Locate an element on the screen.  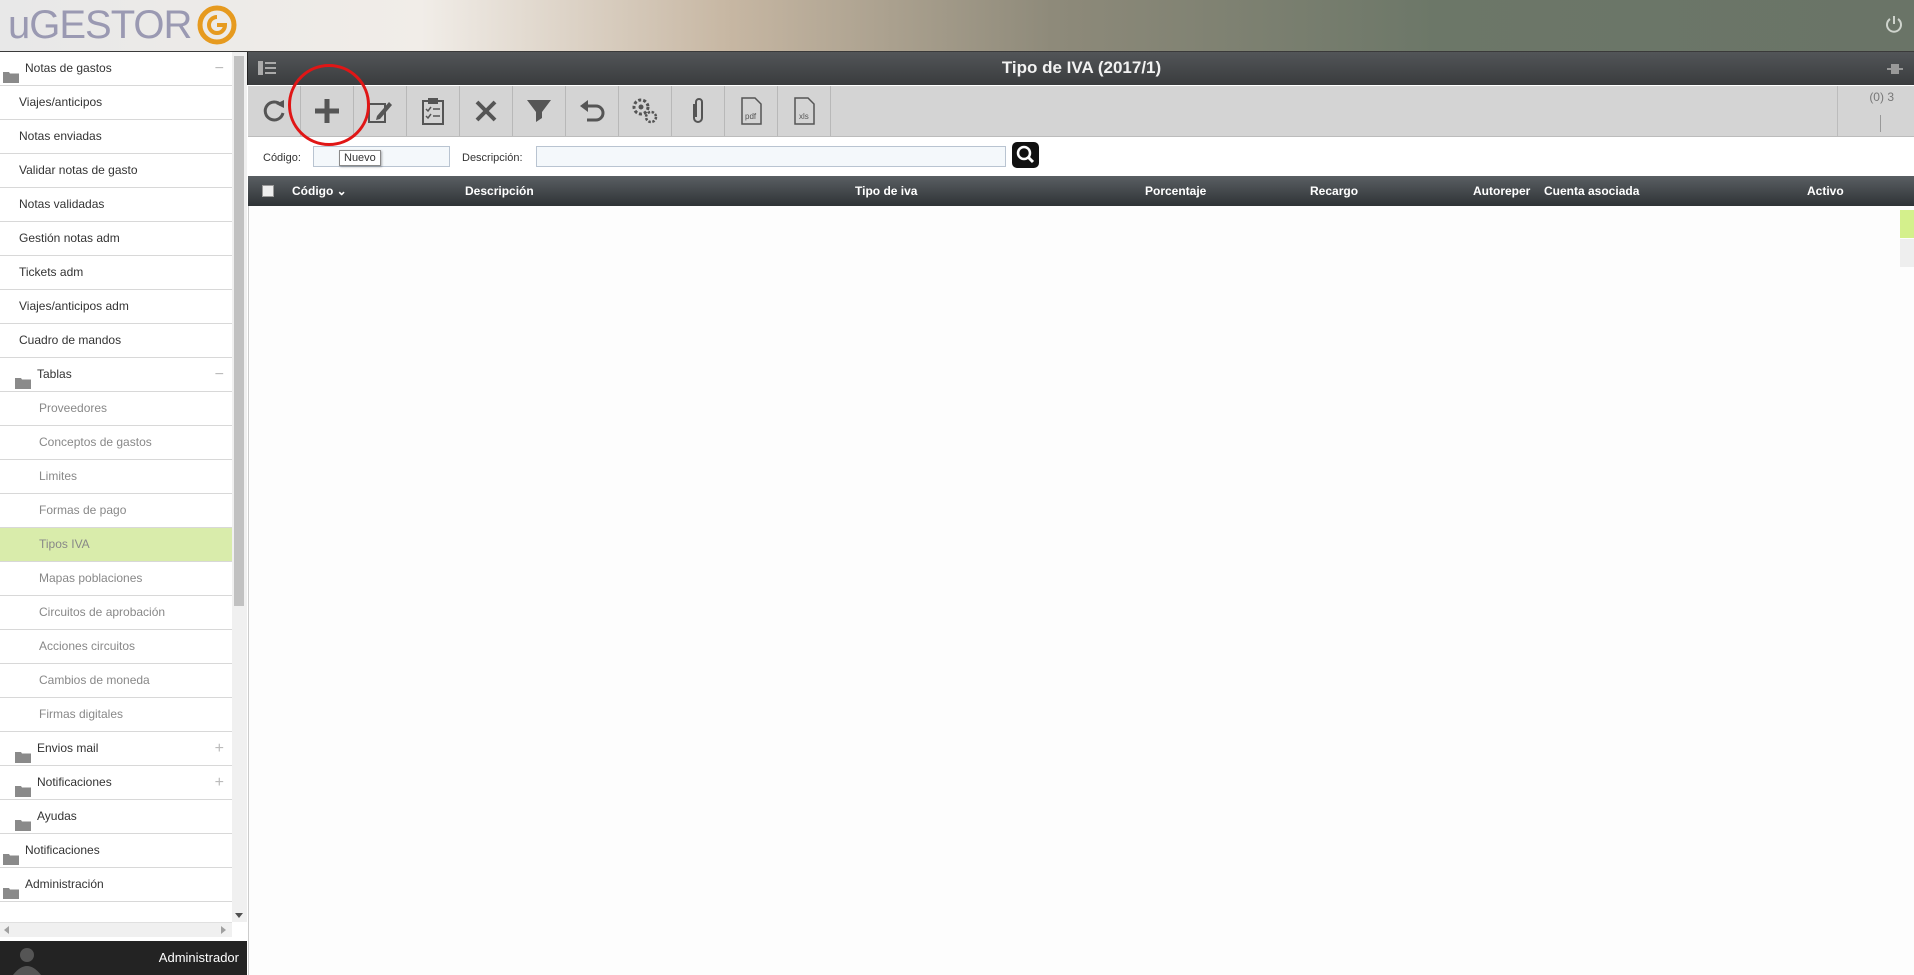
xls-export-button: xls is located at coordinates (804, 111).